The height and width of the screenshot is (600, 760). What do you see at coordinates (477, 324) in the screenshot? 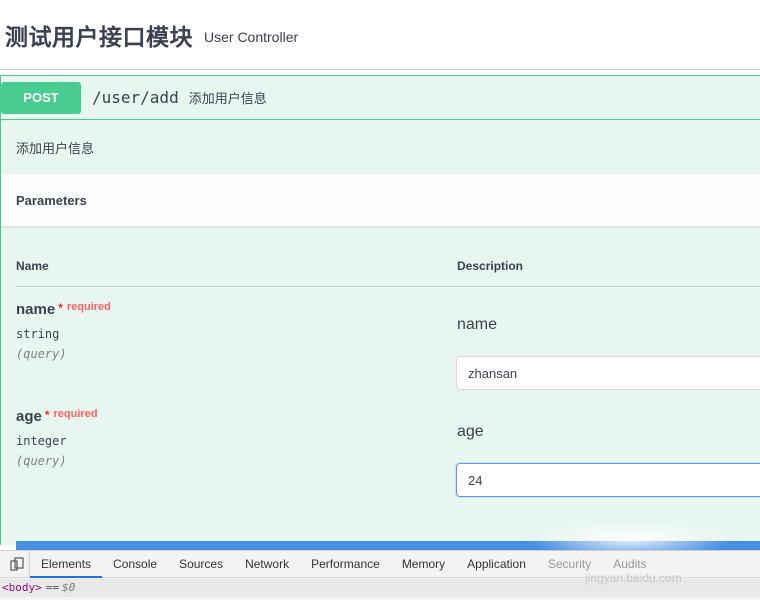
I see `param-description-label: name` at bounding box center [477, 324].